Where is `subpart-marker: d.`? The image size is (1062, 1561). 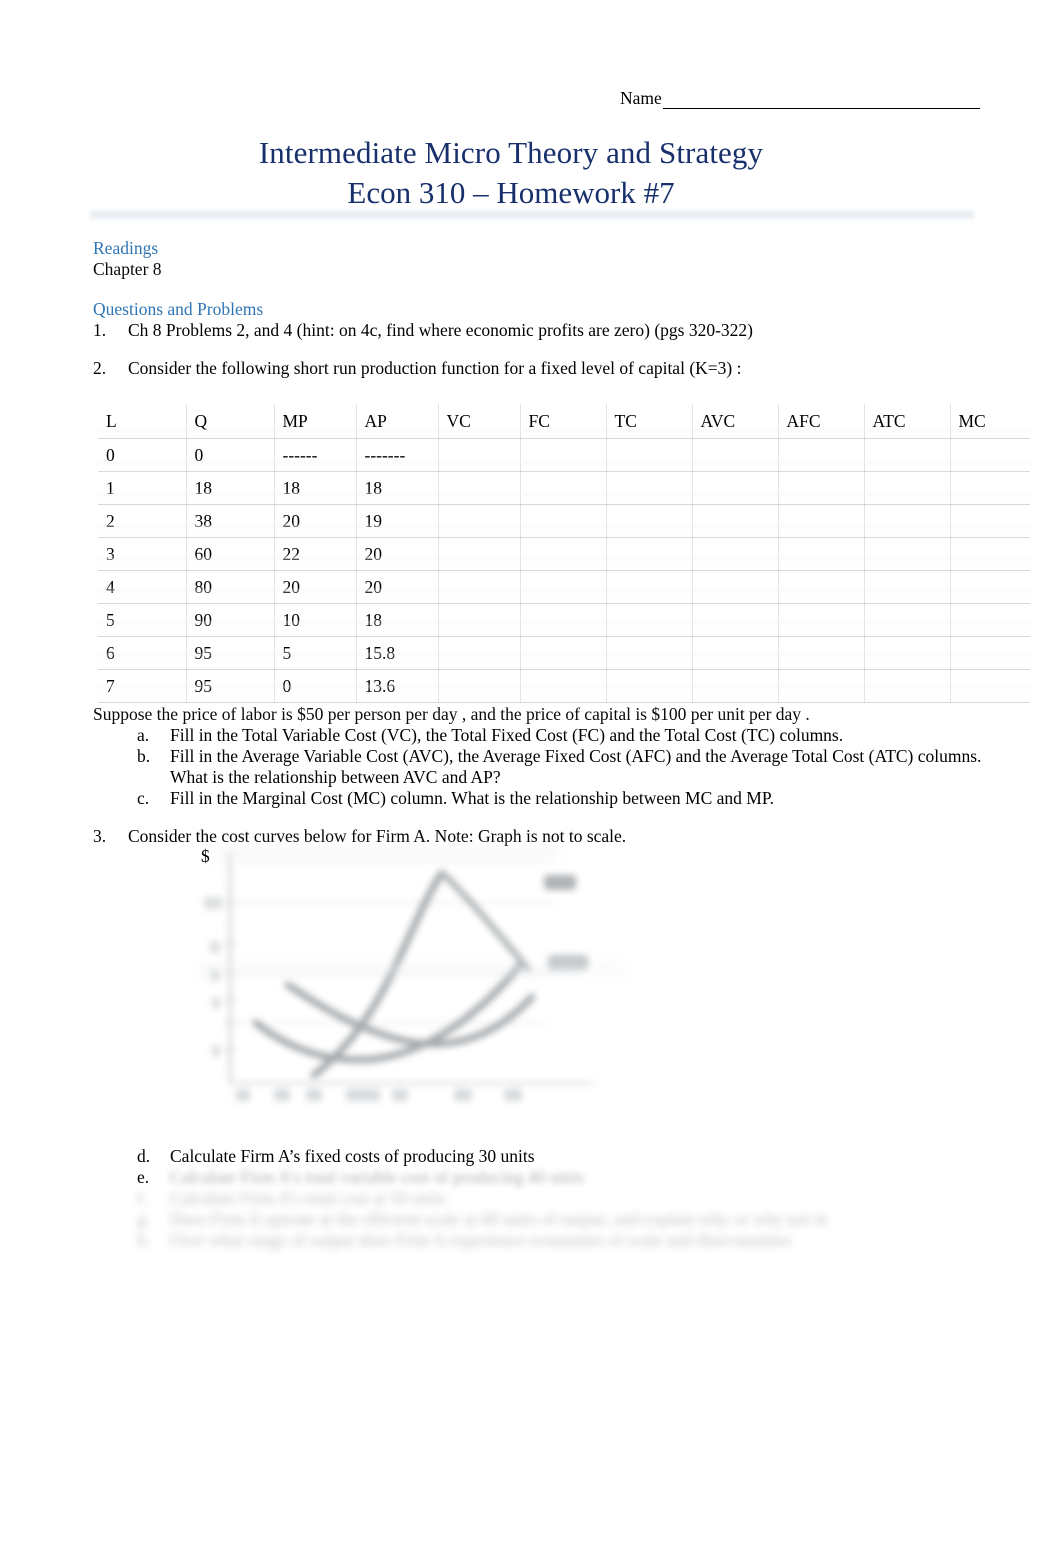
subpart-marker: d. is located at coordinates (144, 1156).